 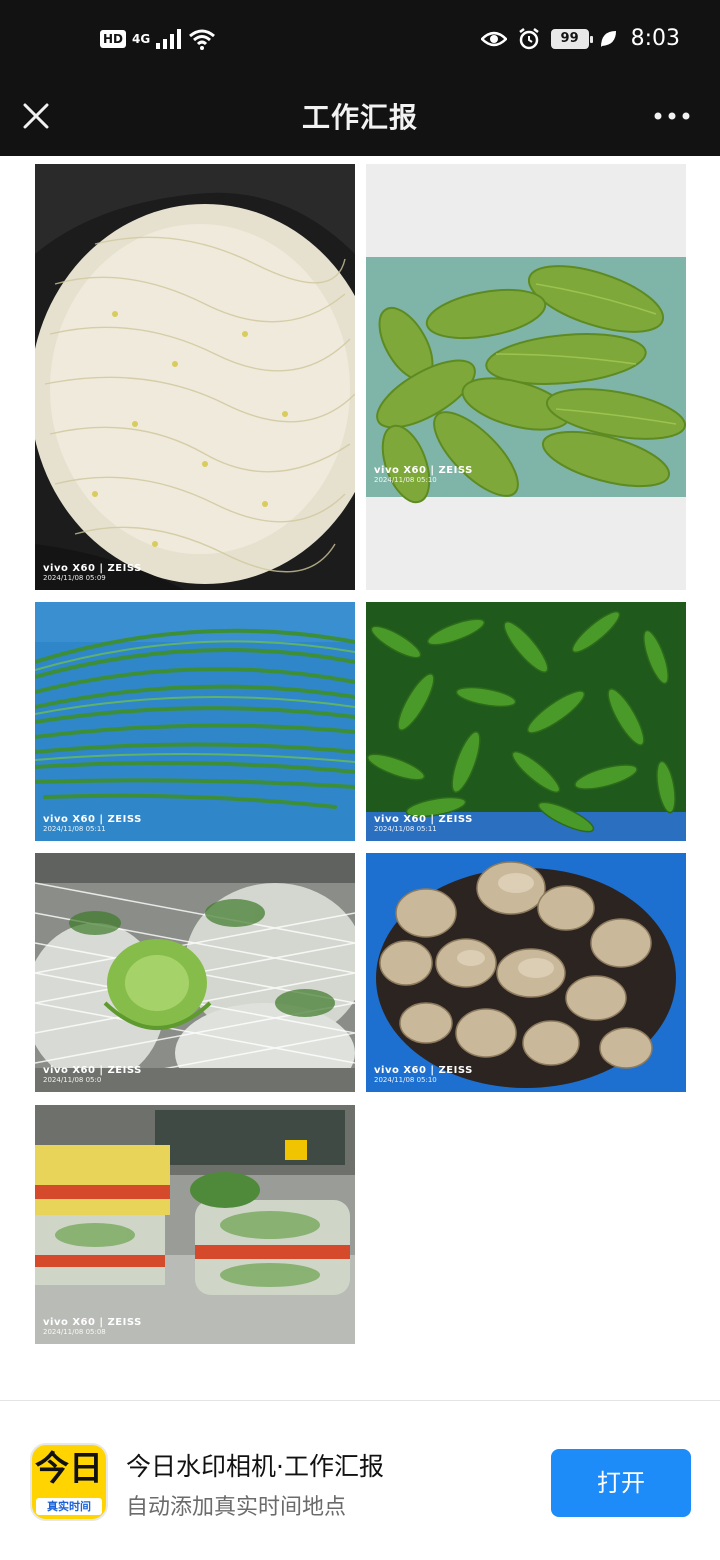 What do you see at coordinates (202, 39) in the screenshot?
I see `wifi-icon` at bounding box center [202, 39].